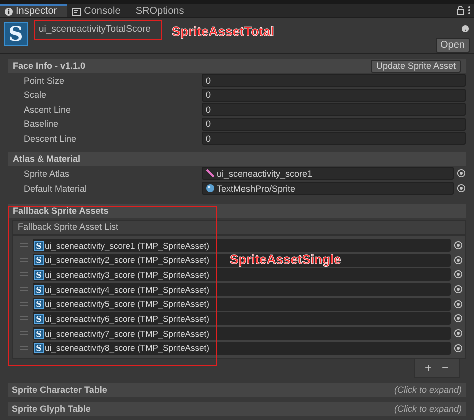 This screenshot has height=420, width=474. Describe the element at coordinates (127, 348) in the screenshot. I see `asset-reference: ui_sceneactivity8_score (TMP_SpriteAsset)` at that location.